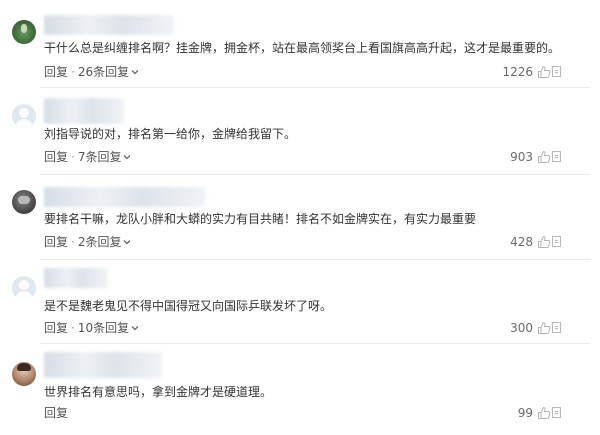 The height and width of the screenshot is (435, 600). I want to click on comment-text: 是不是魏老鬼见不得中国得冠又向国际乒联发坏了呀。, so click(188, 306).